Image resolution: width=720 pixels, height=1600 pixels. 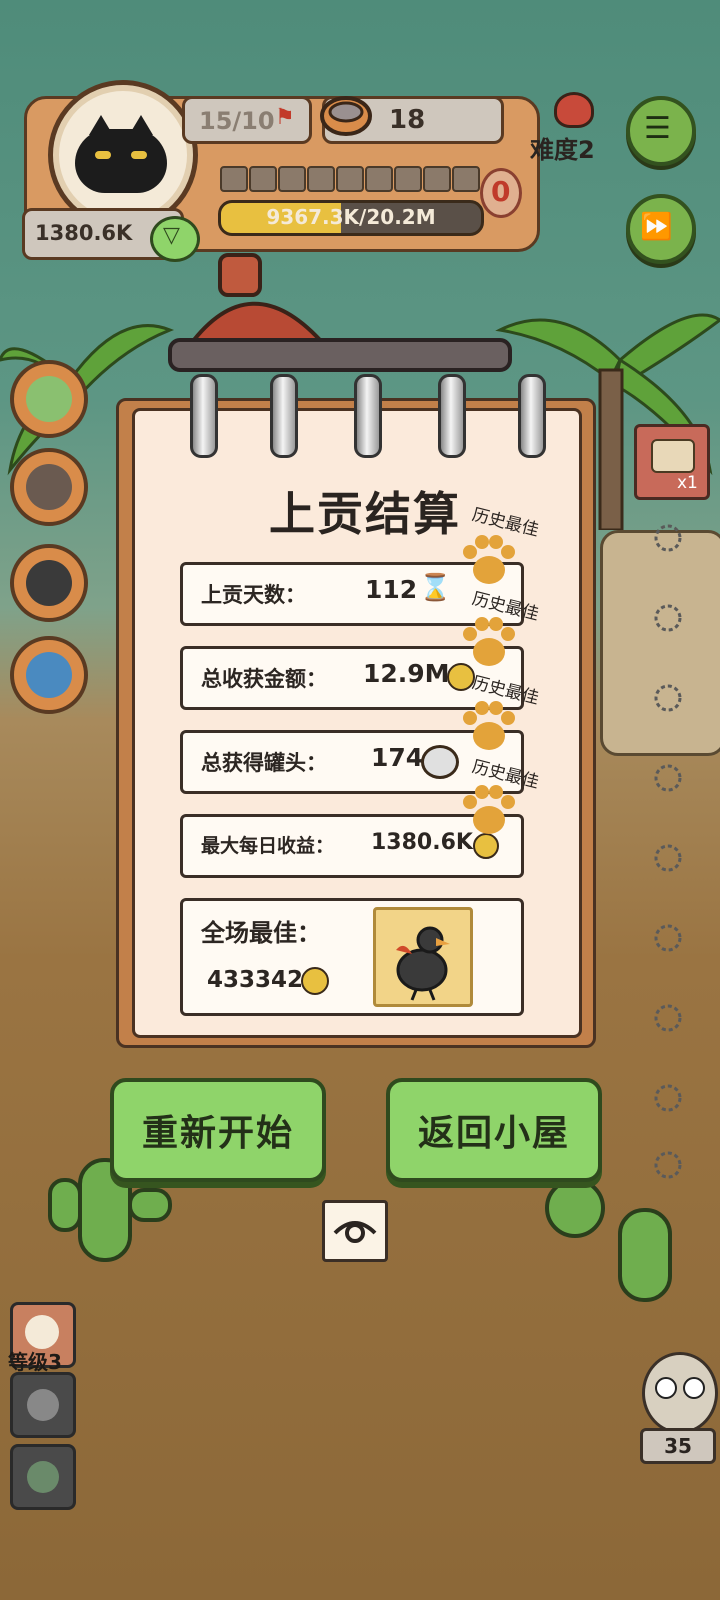 I want to click on locked-frog-icon, so click(x=43, y=1477).